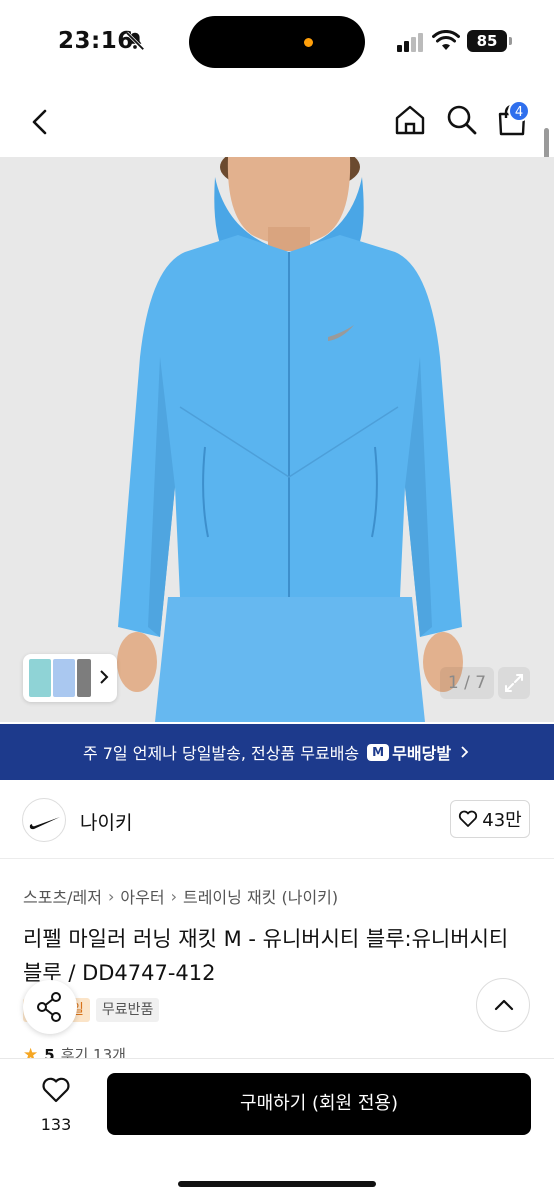 This screenshot has width=554, height=1200. I want to click on status-bar: 23:16 85, so click(277, 42).